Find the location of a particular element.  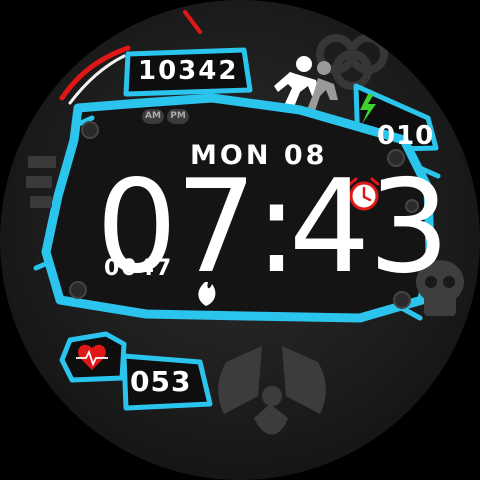

pm-indicator: PM is located at coordinates (178, 116).